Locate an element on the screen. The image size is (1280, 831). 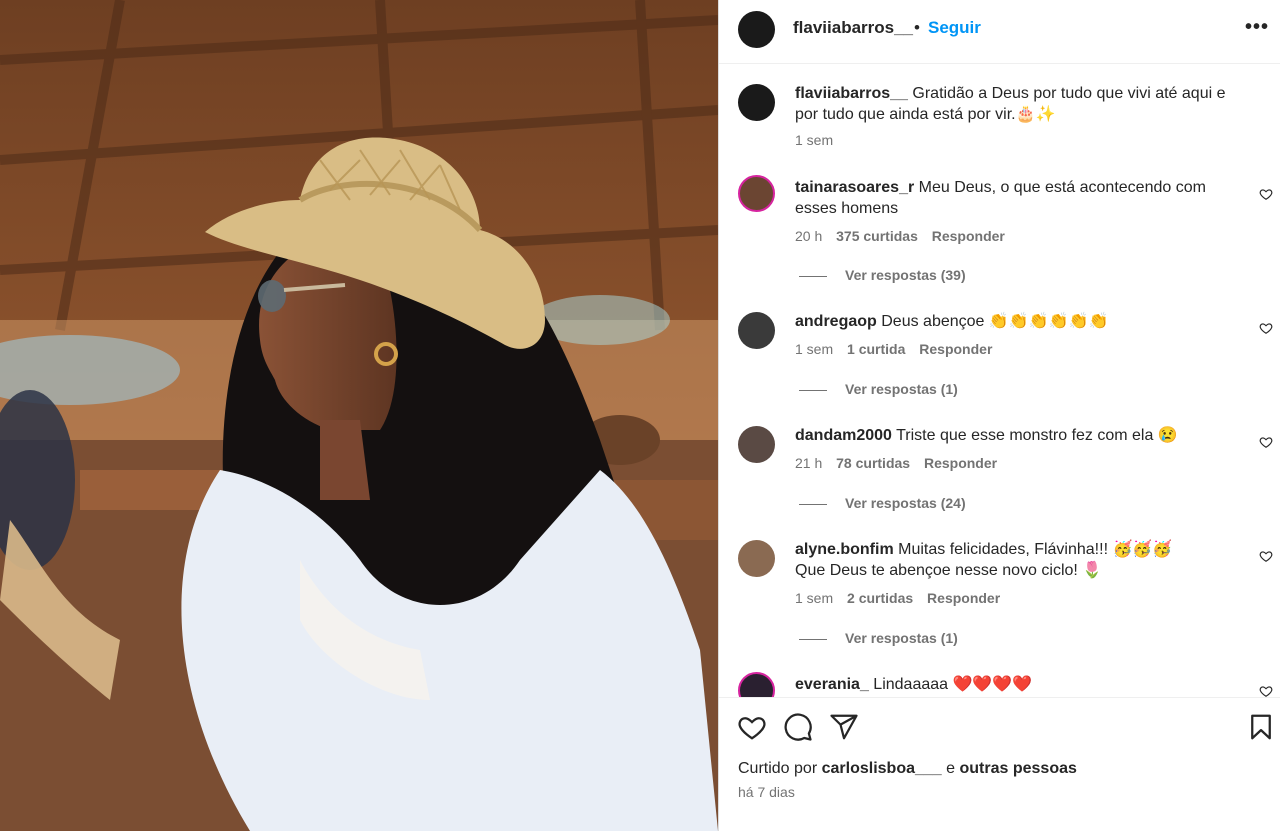
comment-body: Deus abençoe 👏👏👏👏👏👏 is located at coordinates (995, 321).